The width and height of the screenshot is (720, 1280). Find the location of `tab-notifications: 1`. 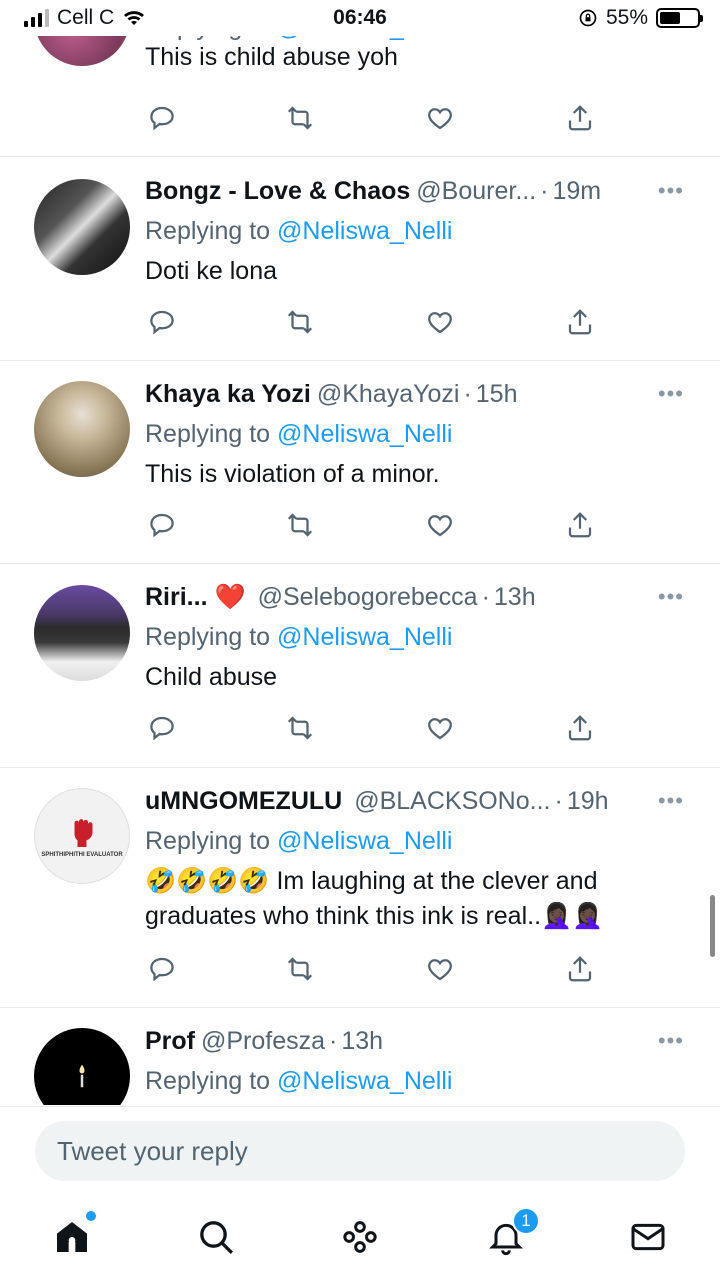

tab-notifications: 1 is located at coordinates (512, 1233).